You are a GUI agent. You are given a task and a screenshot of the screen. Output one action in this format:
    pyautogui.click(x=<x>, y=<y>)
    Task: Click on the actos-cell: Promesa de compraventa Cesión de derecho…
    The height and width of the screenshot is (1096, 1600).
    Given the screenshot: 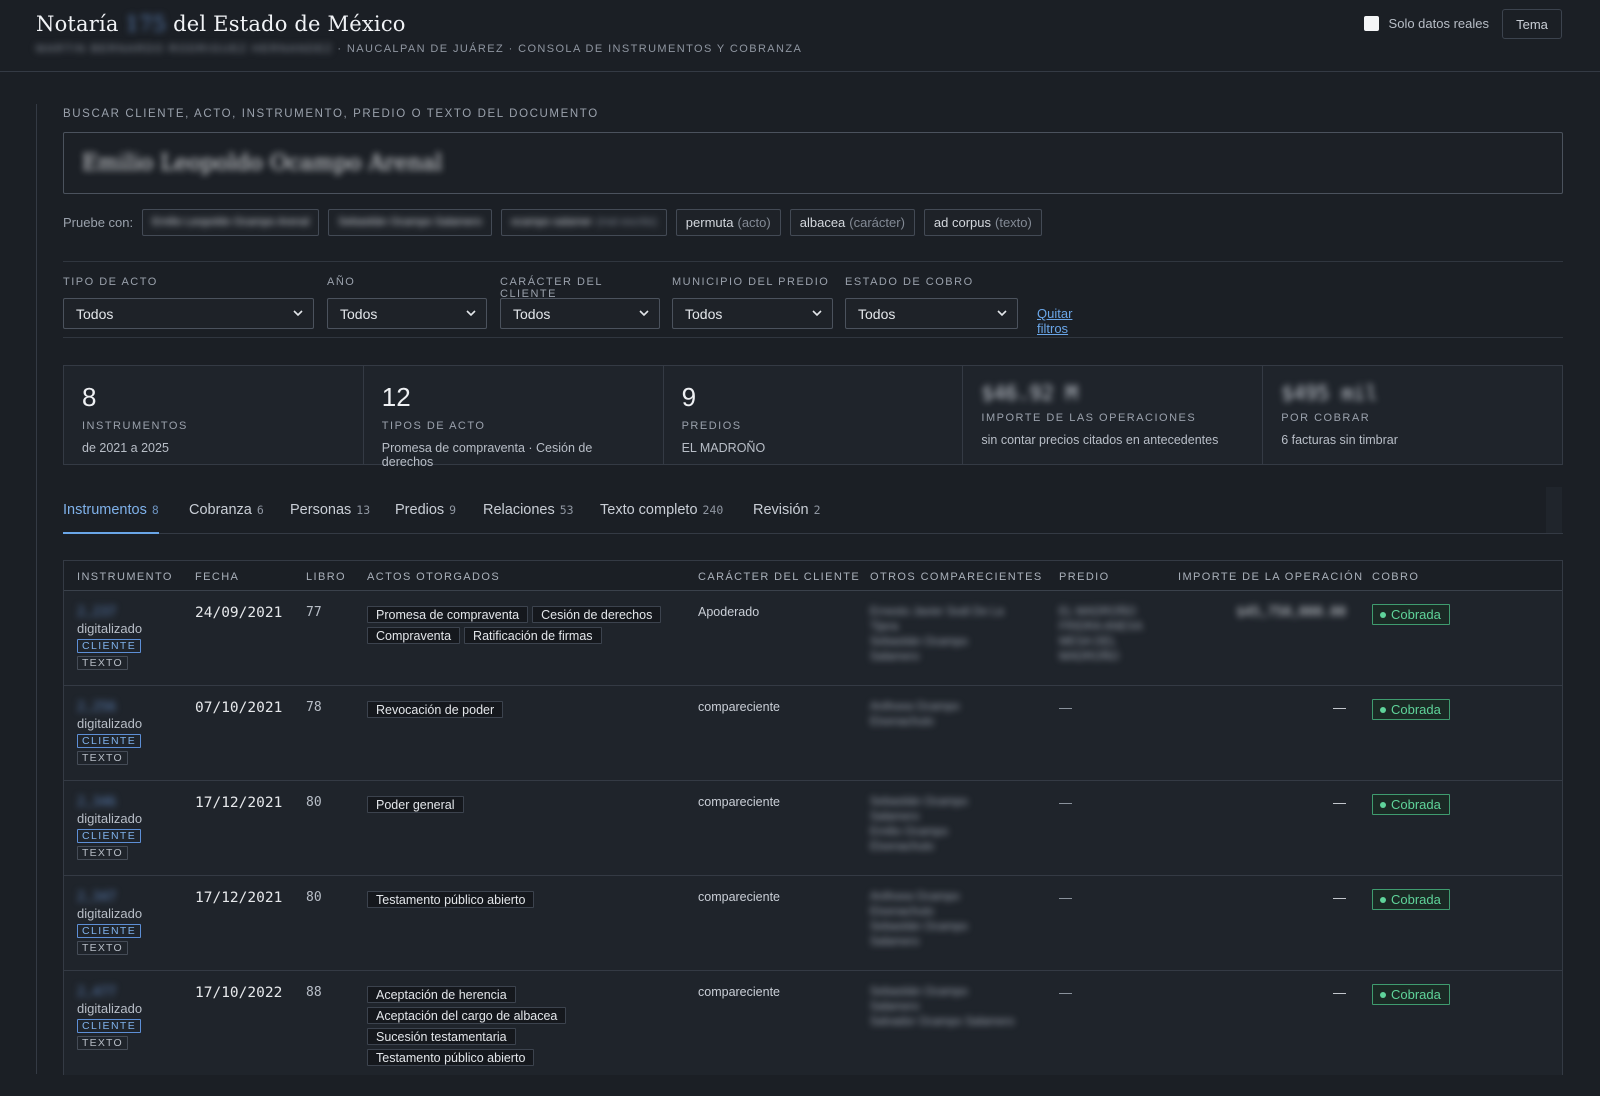 What is the action you would take?
    pyautogui.click(x=527, y=625)
    